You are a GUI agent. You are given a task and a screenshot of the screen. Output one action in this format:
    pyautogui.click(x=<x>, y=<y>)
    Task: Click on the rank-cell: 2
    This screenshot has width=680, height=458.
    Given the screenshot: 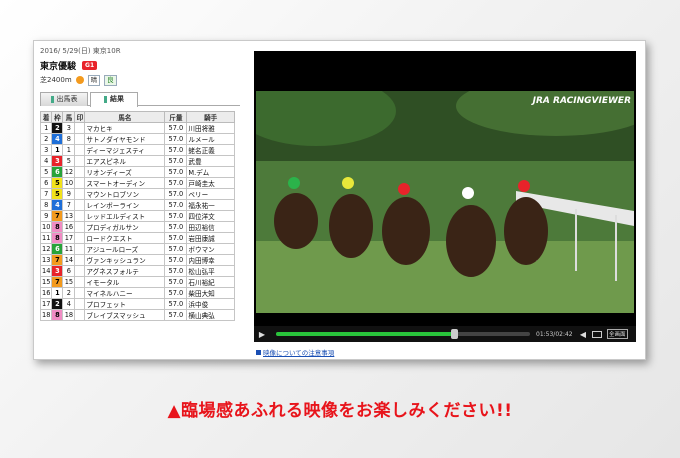 What is the action you would take?
    pyautogui.click(x=46, y=139)
    